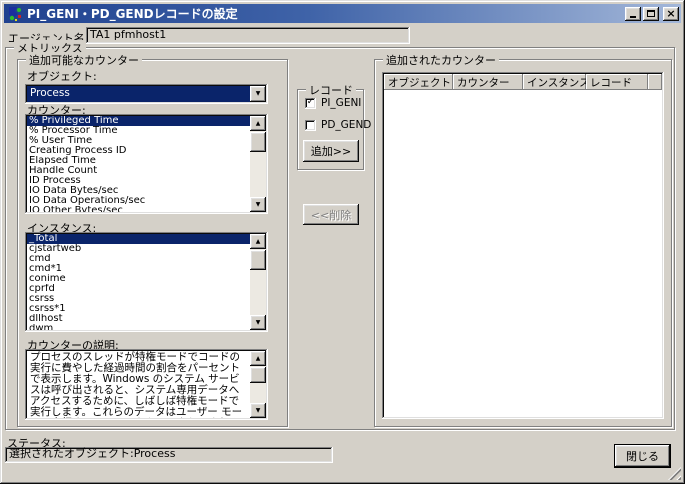 The height and width of the screenshot is (484, 685). What do you see at coordinates (138, 309) in the screenshot?
I see `instance-list-item: csrss*1` at bounding box center [138, 309].